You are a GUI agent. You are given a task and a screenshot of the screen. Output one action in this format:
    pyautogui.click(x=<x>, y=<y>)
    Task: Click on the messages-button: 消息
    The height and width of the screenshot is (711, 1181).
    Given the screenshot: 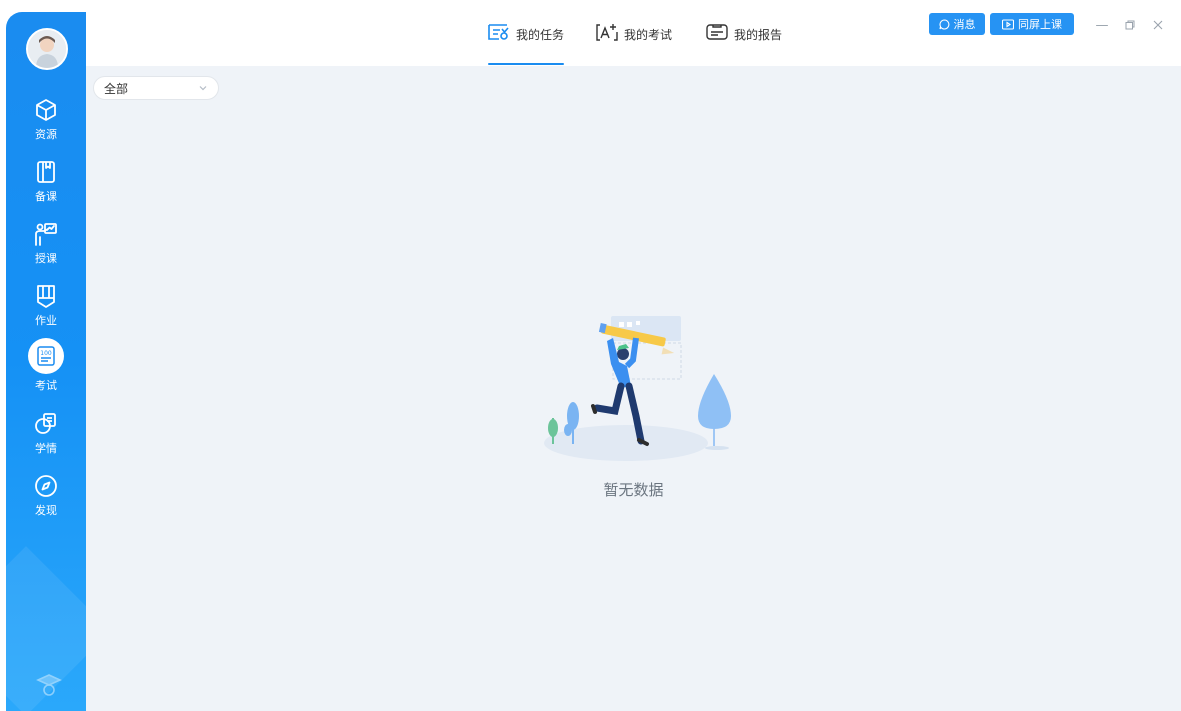 What is the action you would take?
    pyautogui.click(x=957, y=24)
    